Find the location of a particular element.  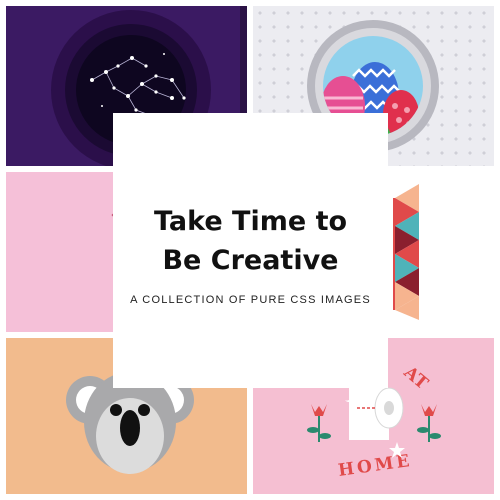

card-title-line-1: Take Time to is located at coordinates (250, 221).